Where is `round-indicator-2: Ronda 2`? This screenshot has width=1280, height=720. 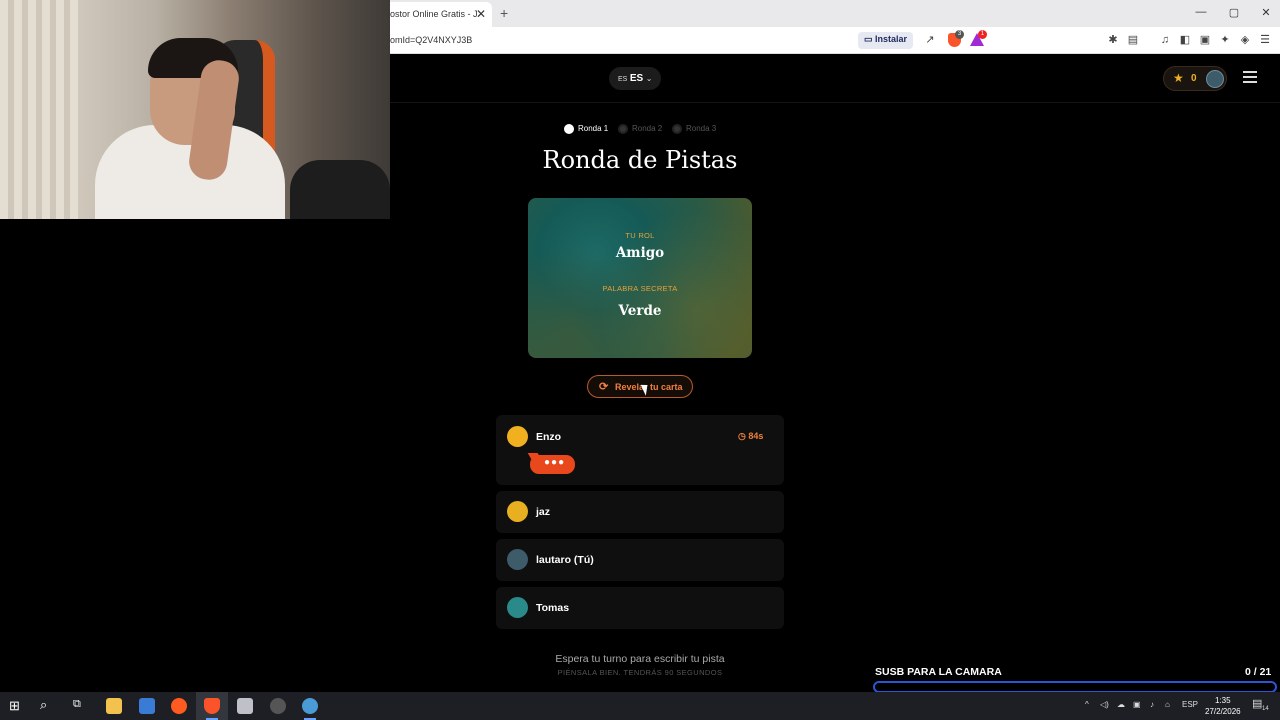
round-indicator-2: Ronda 2 is located at coordinates (640, 129).